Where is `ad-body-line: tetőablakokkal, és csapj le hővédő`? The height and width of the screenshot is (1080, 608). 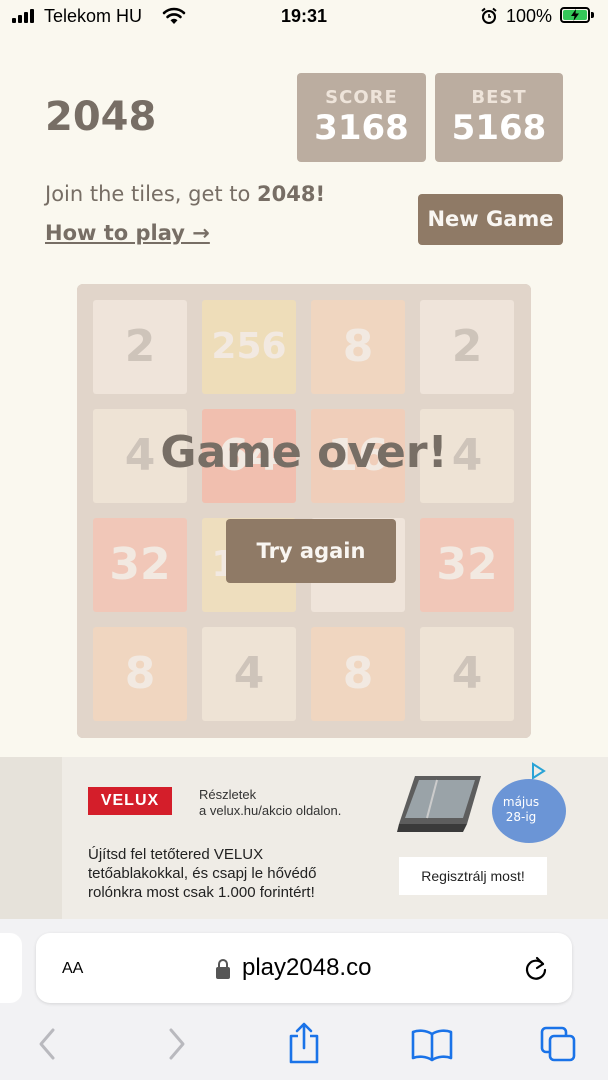 ad-body-line: tetőablakokkal, és csapj le hővédő is located at coordinates (202, 873).